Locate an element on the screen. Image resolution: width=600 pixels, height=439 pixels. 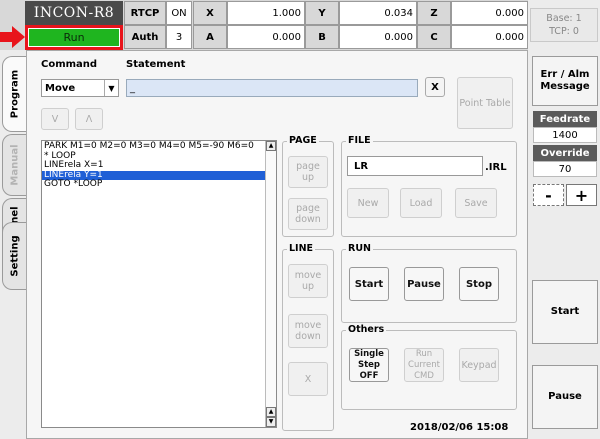
err-alm-message-button: Err / Alm Message is located at coordinates (565, 81).